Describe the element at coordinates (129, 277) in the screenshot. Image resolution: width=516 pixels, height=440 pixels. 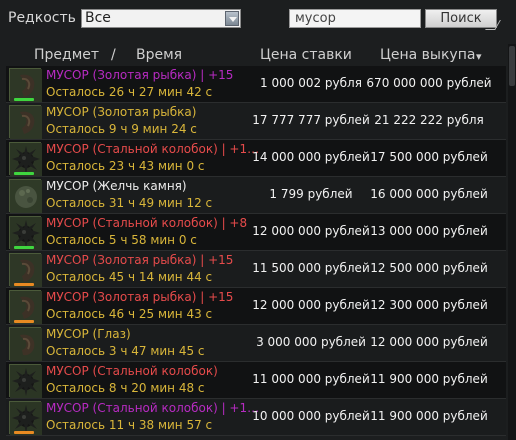
I see `lot-time-left: Осталось 45 ч 14 мин 44 с` at that location.